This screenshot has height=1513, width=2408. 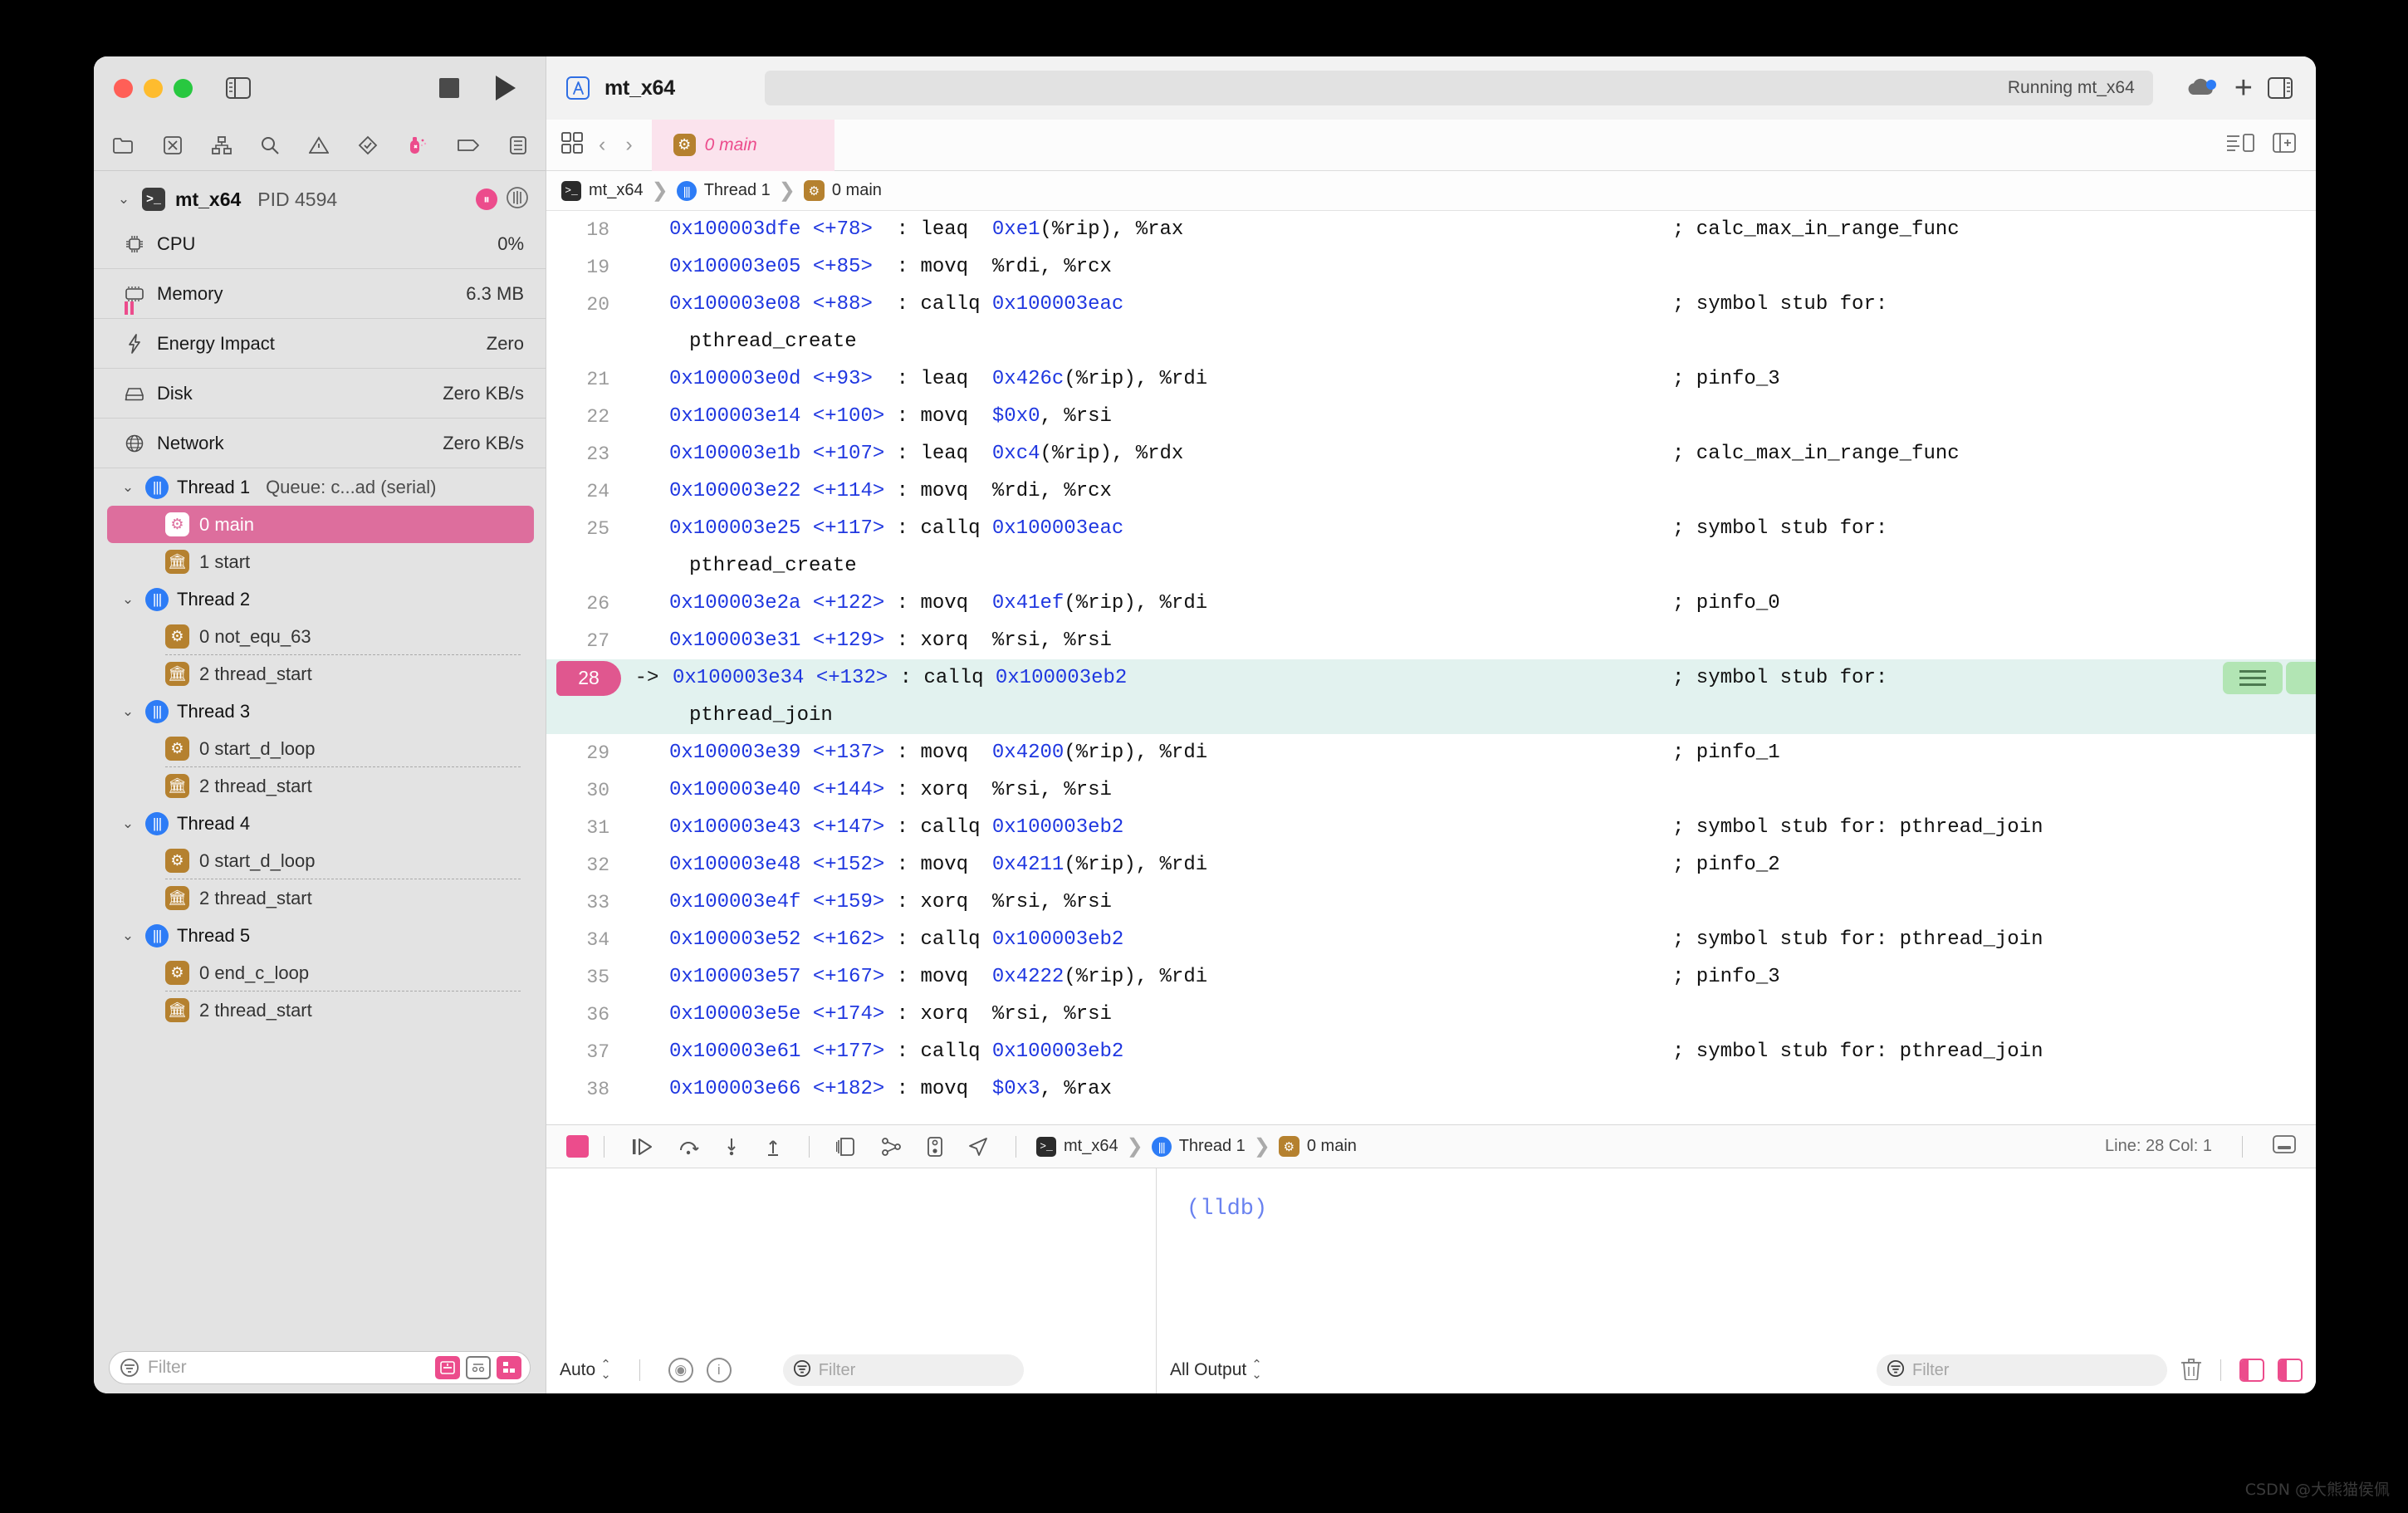 What do you see at coordinates (320, 824) in the screenshot?
I see `thread-row-4: ⌄ ||| Thread 4` at bounding box center [320, 824].